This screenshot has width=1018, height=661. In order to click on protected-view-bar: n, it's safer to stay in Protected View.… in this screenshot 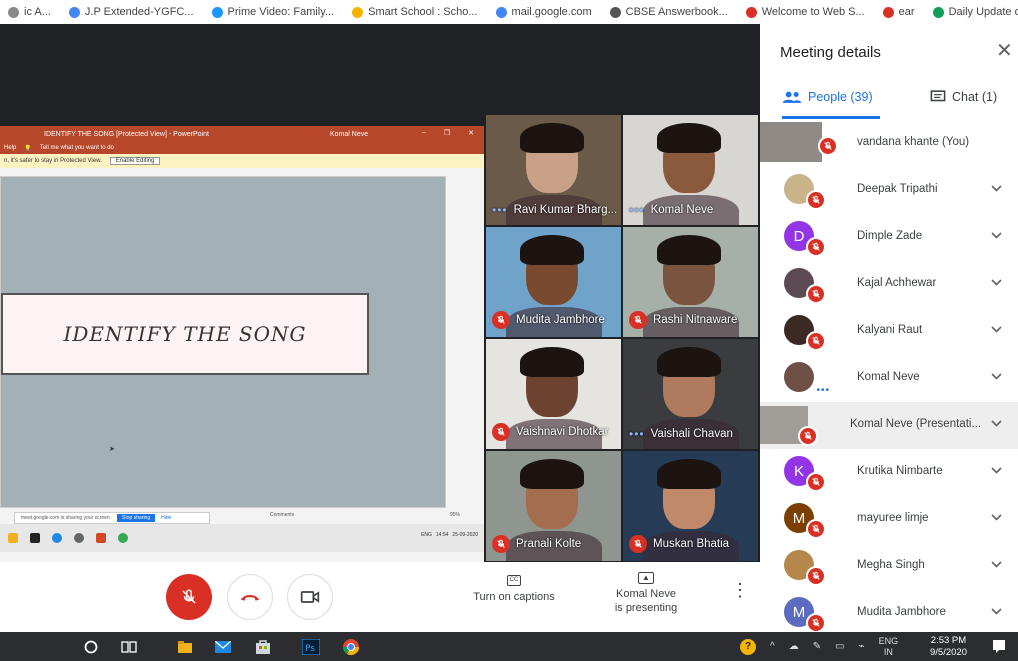, I will do `click(242, 161)`.